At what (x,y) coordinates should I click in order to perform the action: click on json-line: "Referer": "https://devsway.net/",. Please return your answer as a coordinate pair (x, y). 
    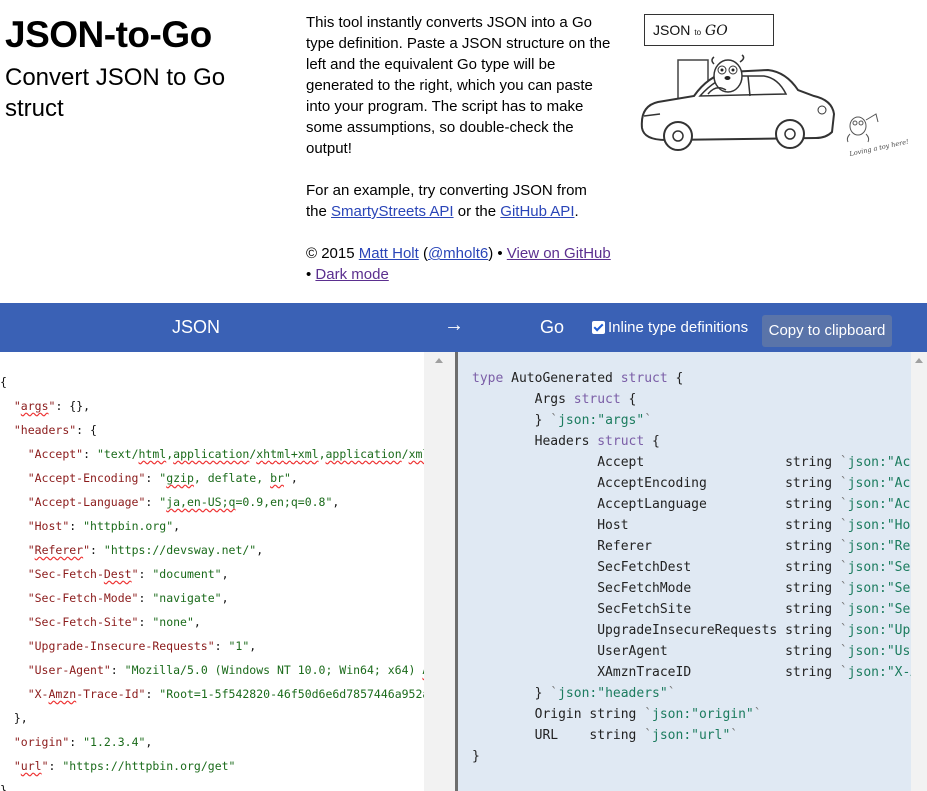
    Looking at the image, I should click on (227, 550).